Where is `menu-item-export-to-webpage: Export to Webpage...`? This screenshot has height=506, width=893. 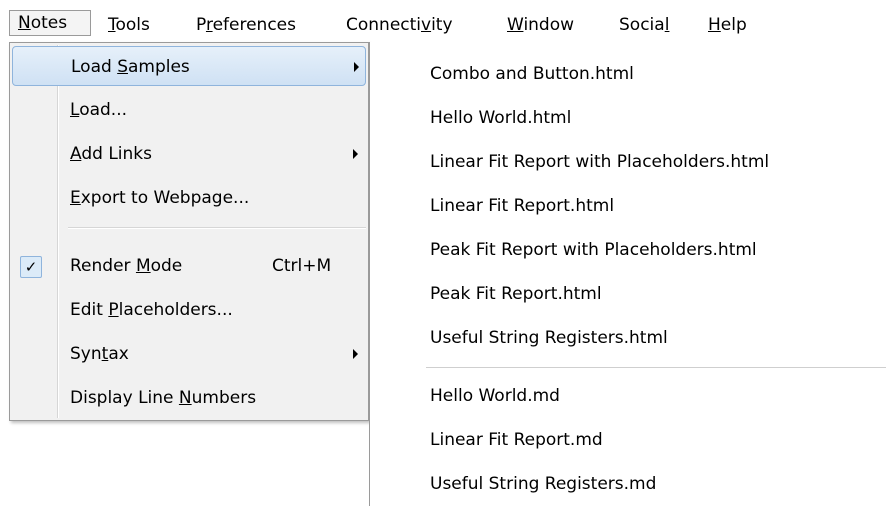 menu-item-export-to-webpage: Export to Webpage... is located at coordinates (189, 198).